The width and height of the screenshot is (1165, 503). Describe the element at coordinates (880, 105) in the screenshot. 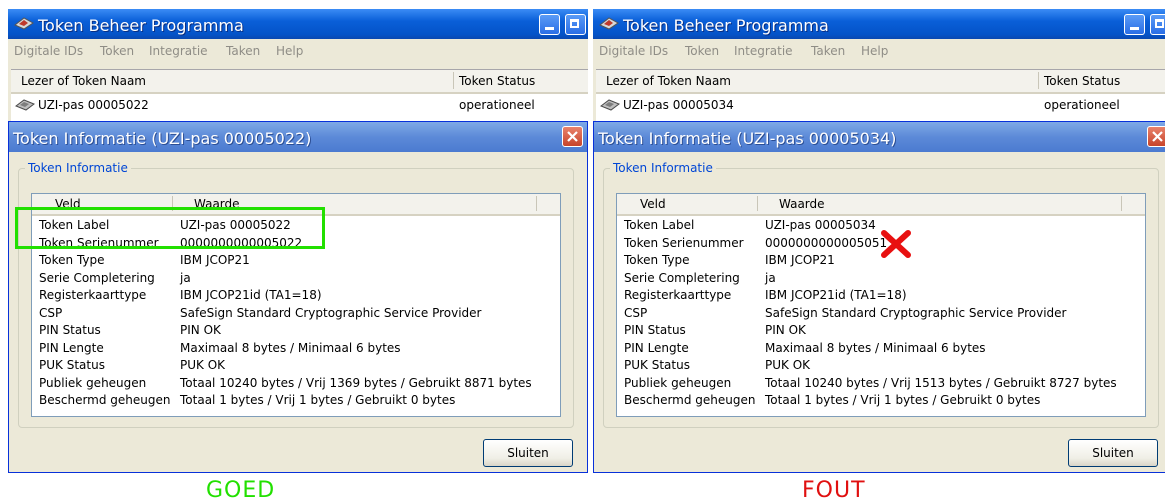

I see `token-list-row: UZI-pas 00005034 operationeel` at that location.